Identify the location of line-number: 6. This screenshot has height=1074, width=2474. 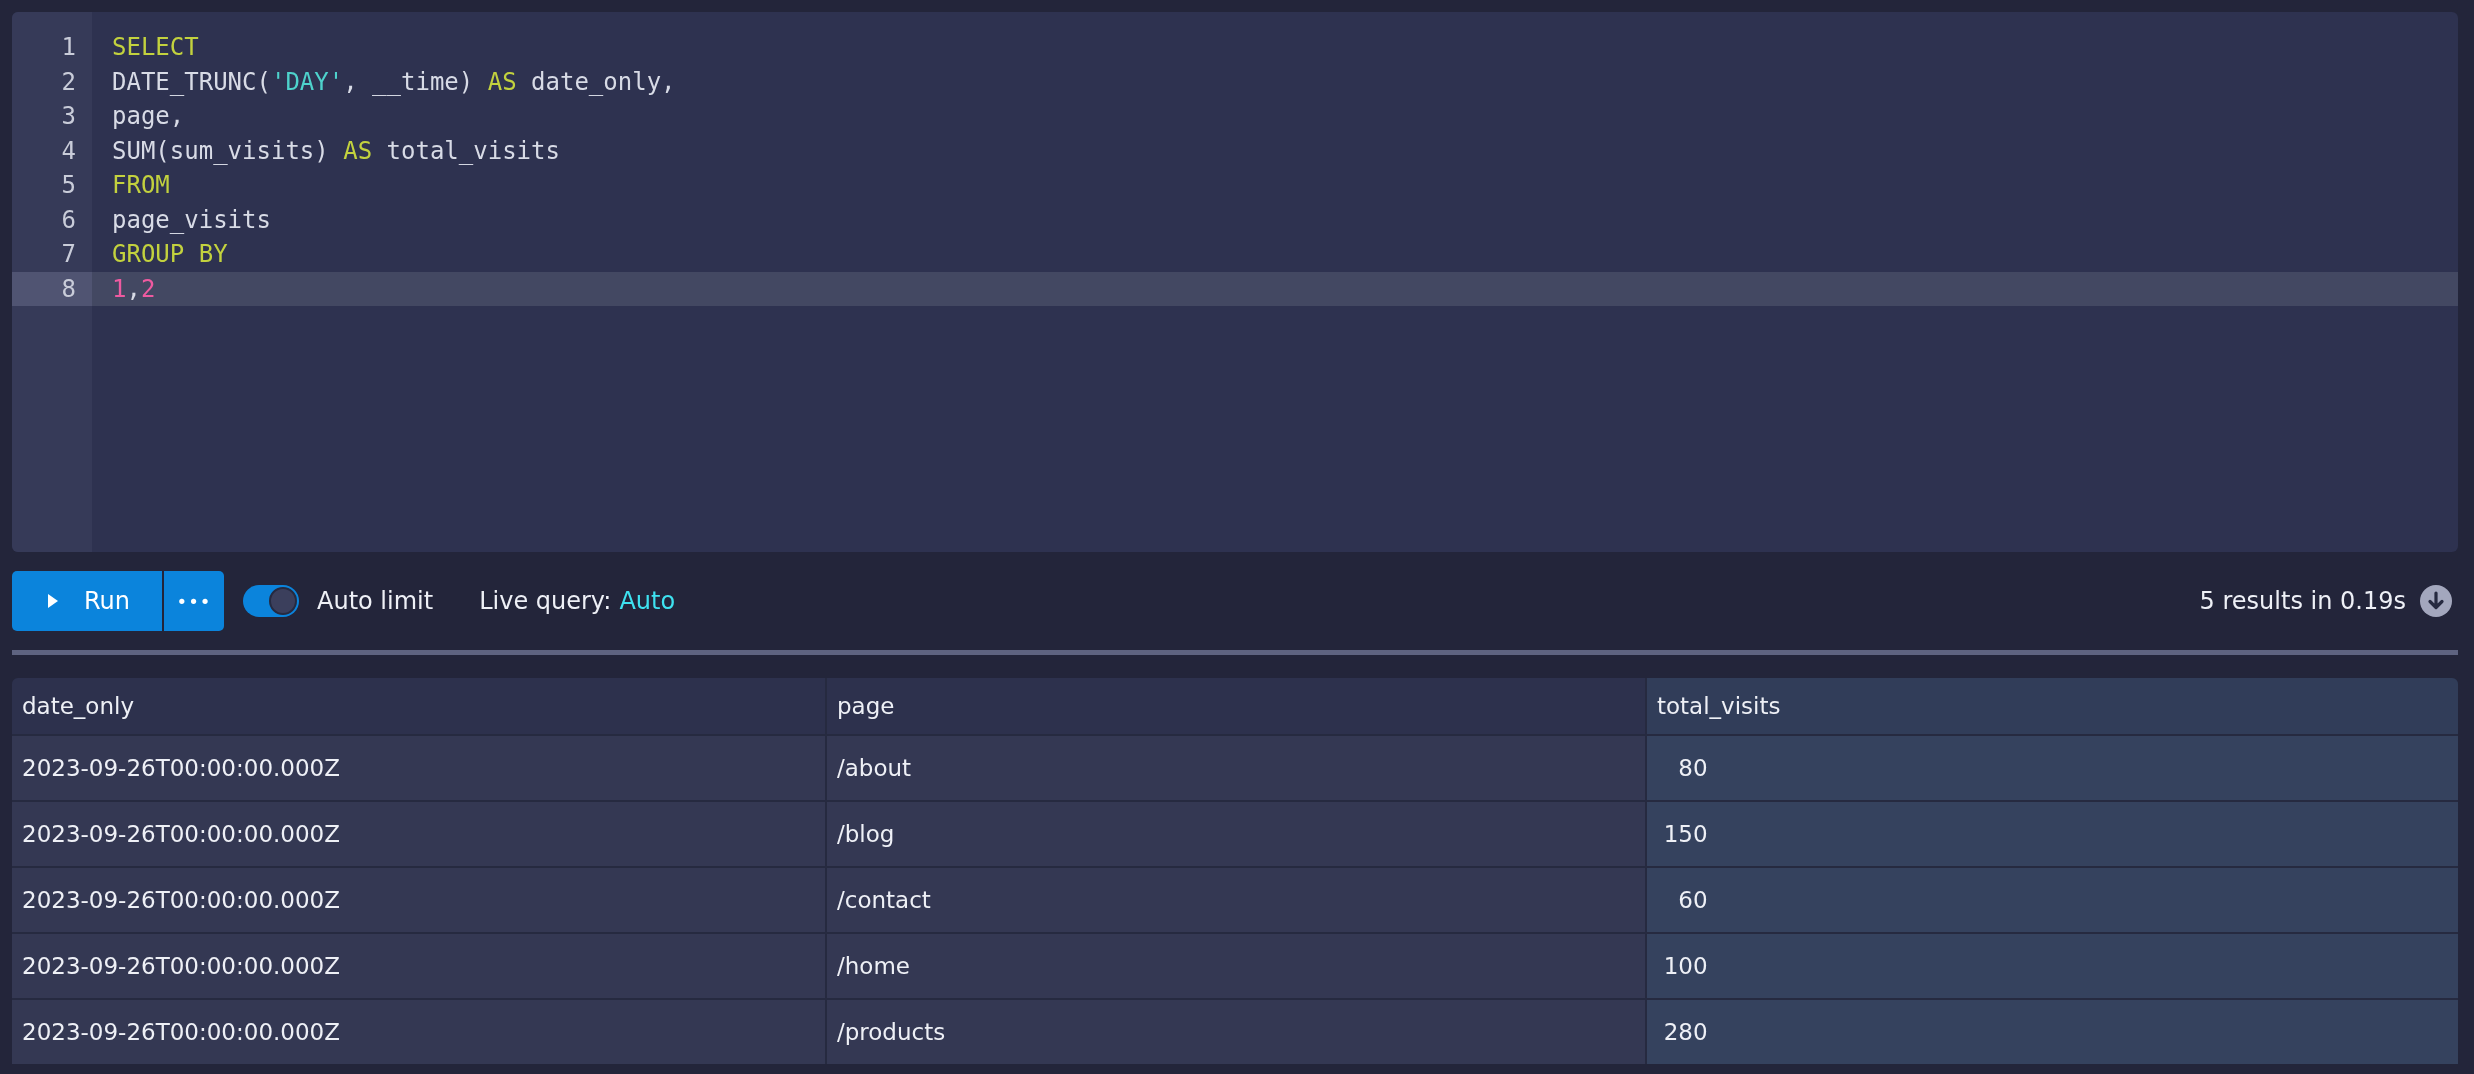
(68, 219).